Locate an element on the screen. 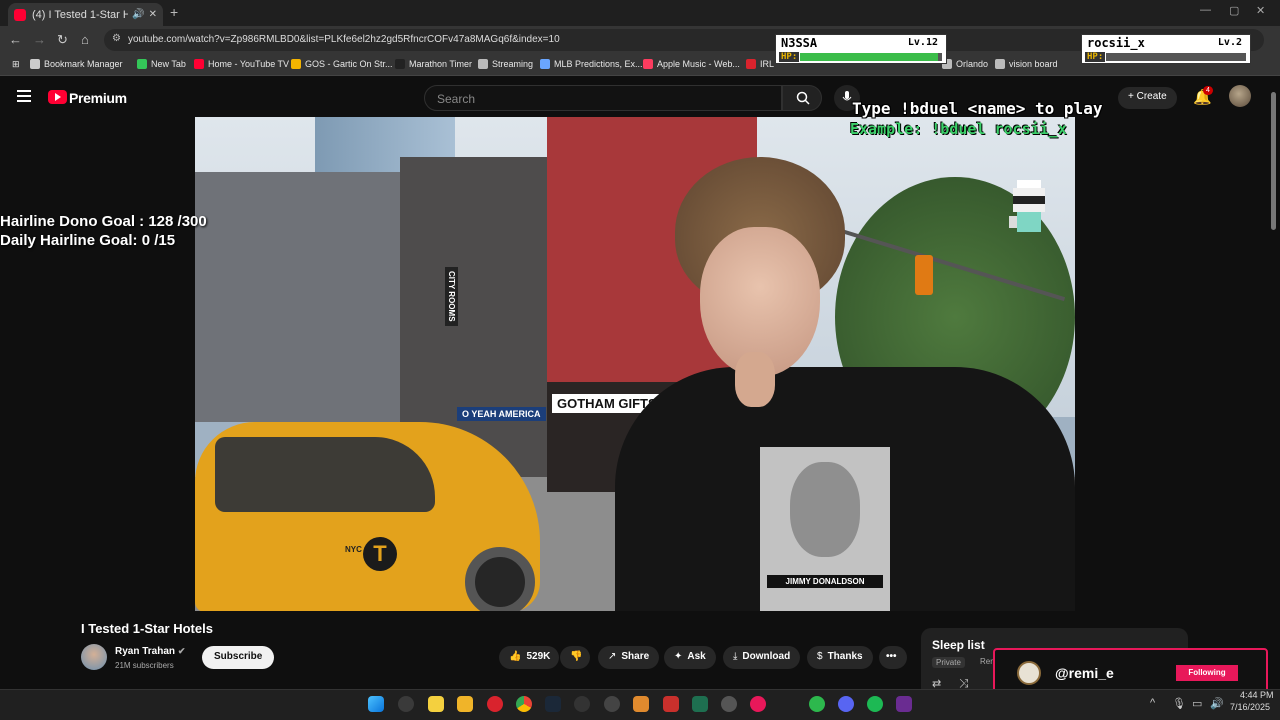 Image resolution: width=1280 pixels, height=720 pixels. city-rooms-sign: CITY ROOMS is located at coordinates (451, 296).